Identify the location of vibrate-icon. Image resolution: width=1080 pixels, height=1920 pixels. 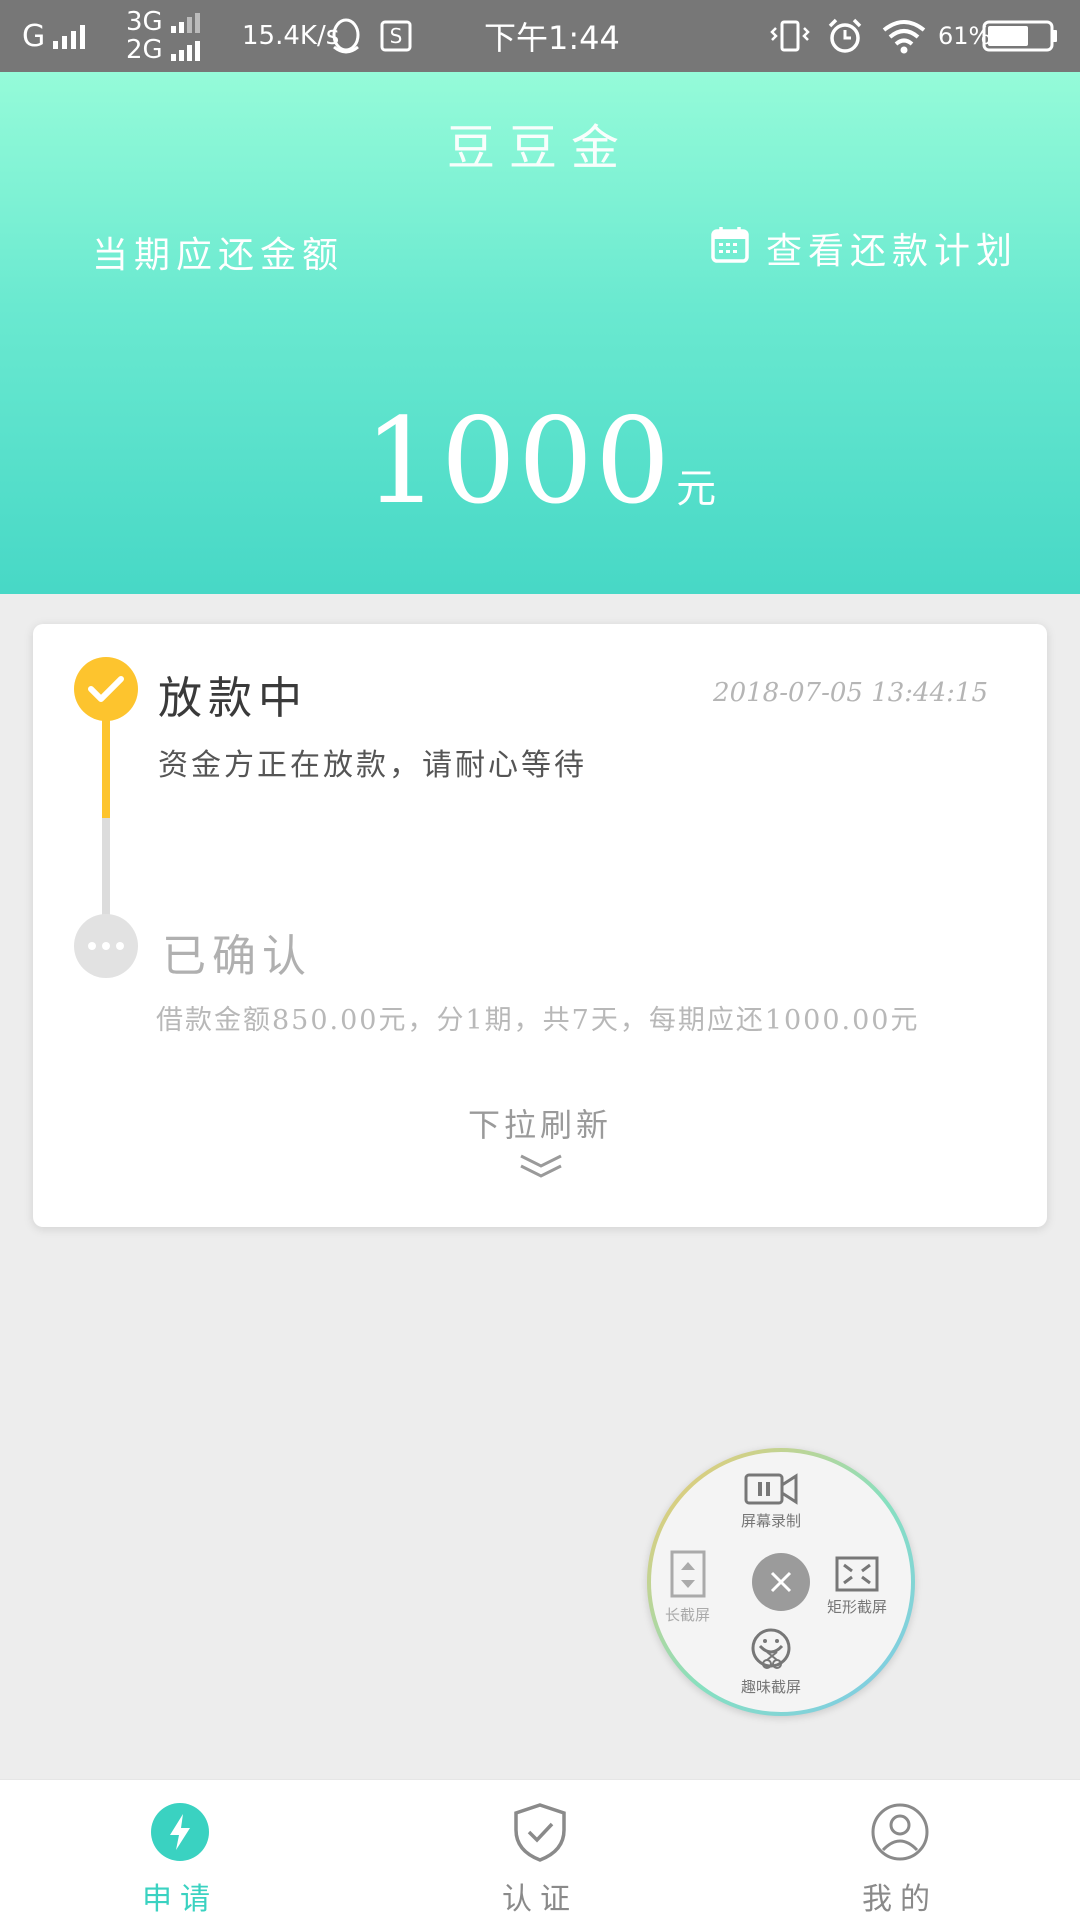
(790, 36).